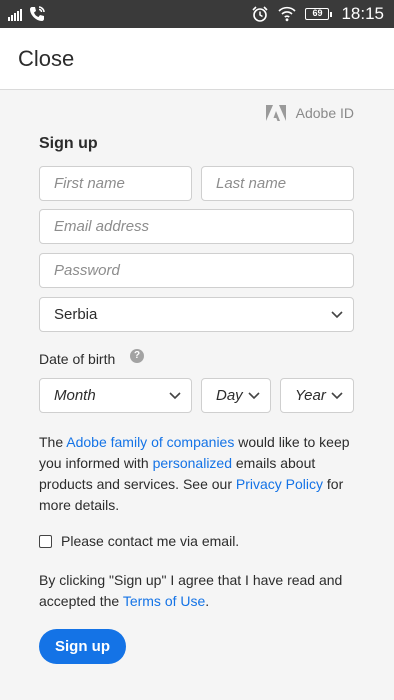  I want to click on battery-level: 69, so click(317, 14).